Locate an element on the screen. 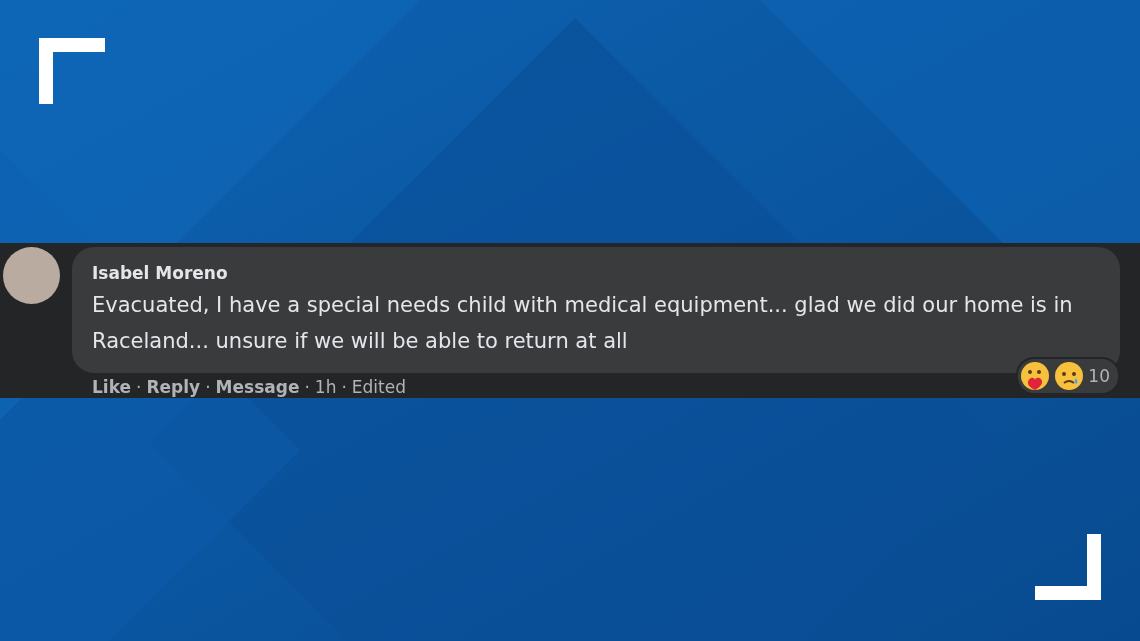 Image resolution: width=1140 pixels, height=641 pixels. hugging-heart-face-icon is located at coordinates (1035, 376).